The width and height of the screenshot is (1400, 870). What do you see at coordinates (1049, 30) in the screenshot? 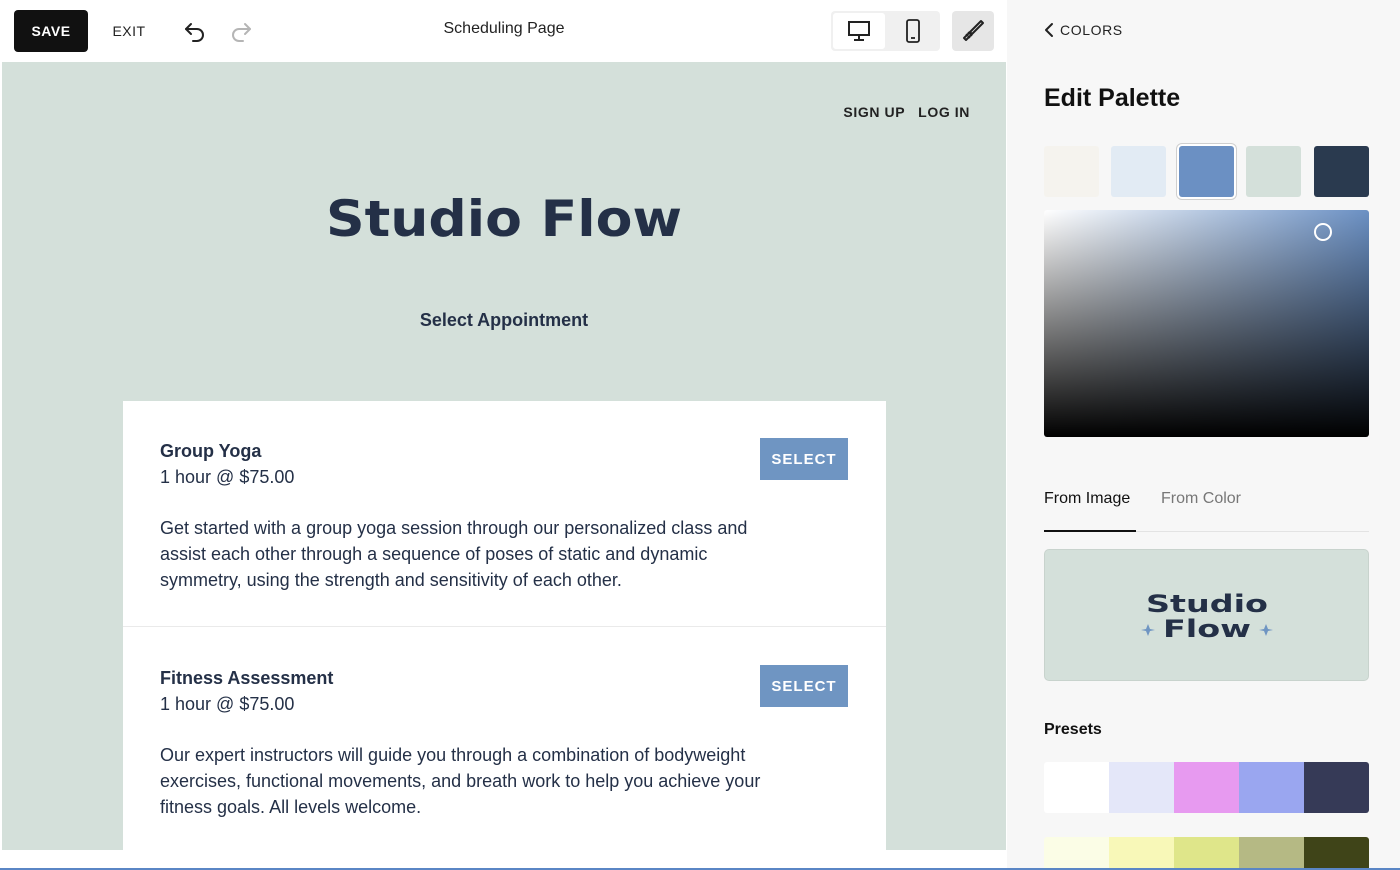
I see `chevron-left-icon` at bounding box center [1049, 30].